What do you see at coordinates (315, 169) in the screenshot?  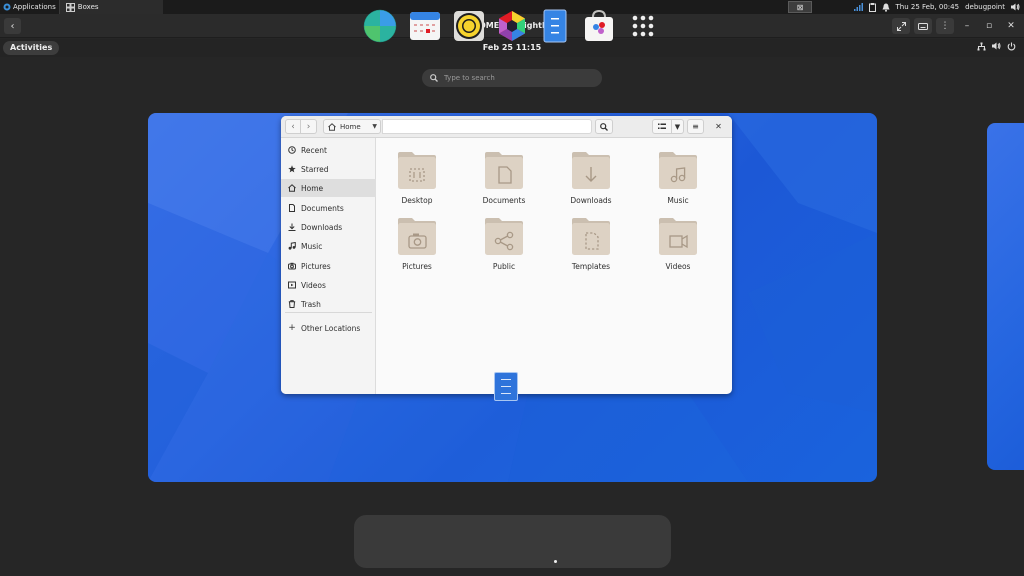 I see `sidebar-item-label: Starred` at bounding box center [315, 169].